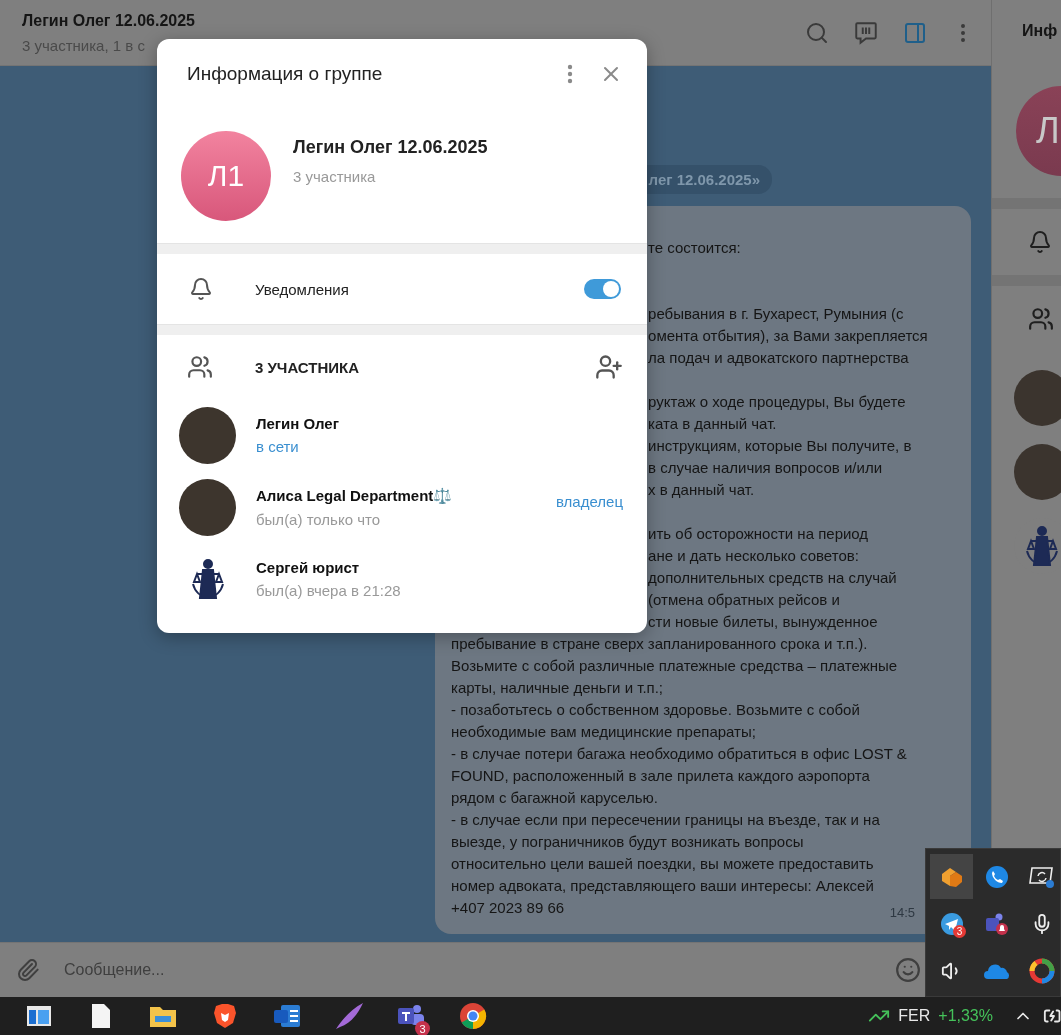  Describe the element at coordinates (753, 556) in the screenshot. I see `message-line: ане и дать несколько советов:` at that location.